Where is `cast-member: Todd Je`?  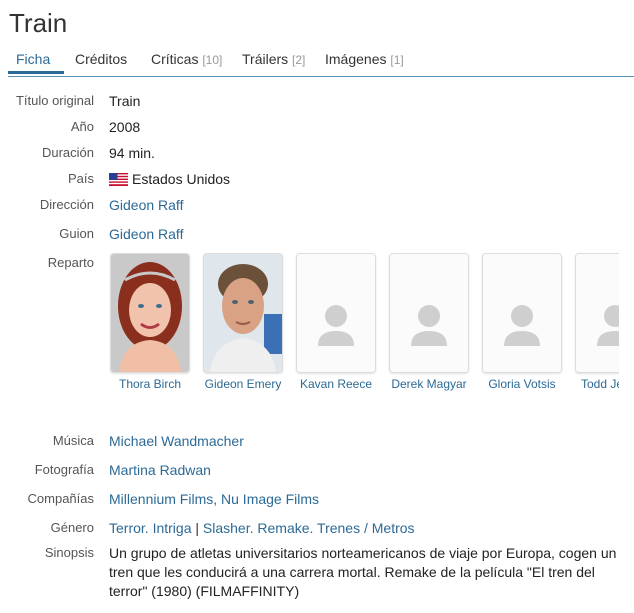 cast-member: Todd Je is located at coordinates (597, 322).